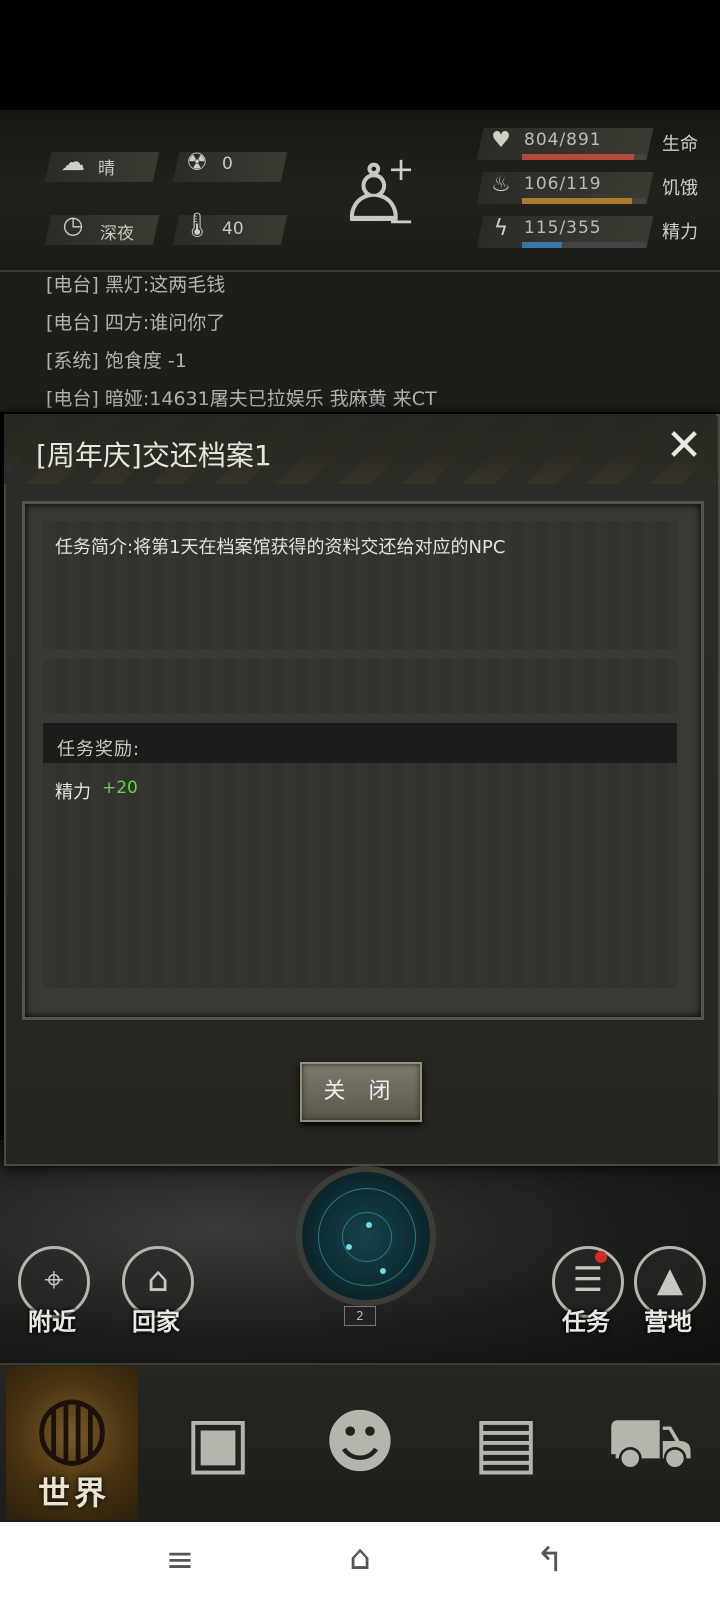 The width and height of the screenshot is (720, 1605). I want to click on time-label: 深夜, so click(117, 234).